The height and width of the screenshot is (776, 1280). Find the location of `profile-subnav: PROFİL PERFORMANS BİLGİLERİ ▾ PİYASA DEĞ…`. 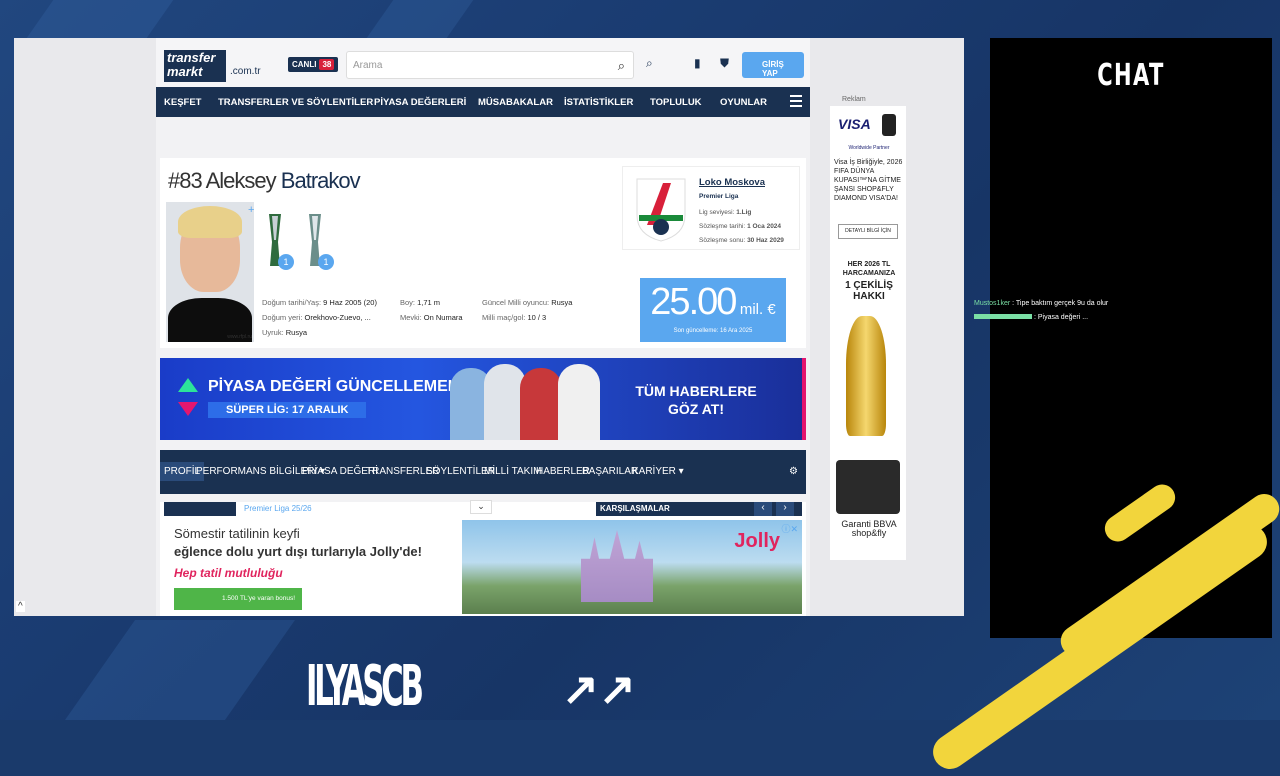

profile-subnav: PROFİL PERFORMANS BİLGİLERİ ▾ PİYASA DEĞ… is located at coordinates (483, 472).